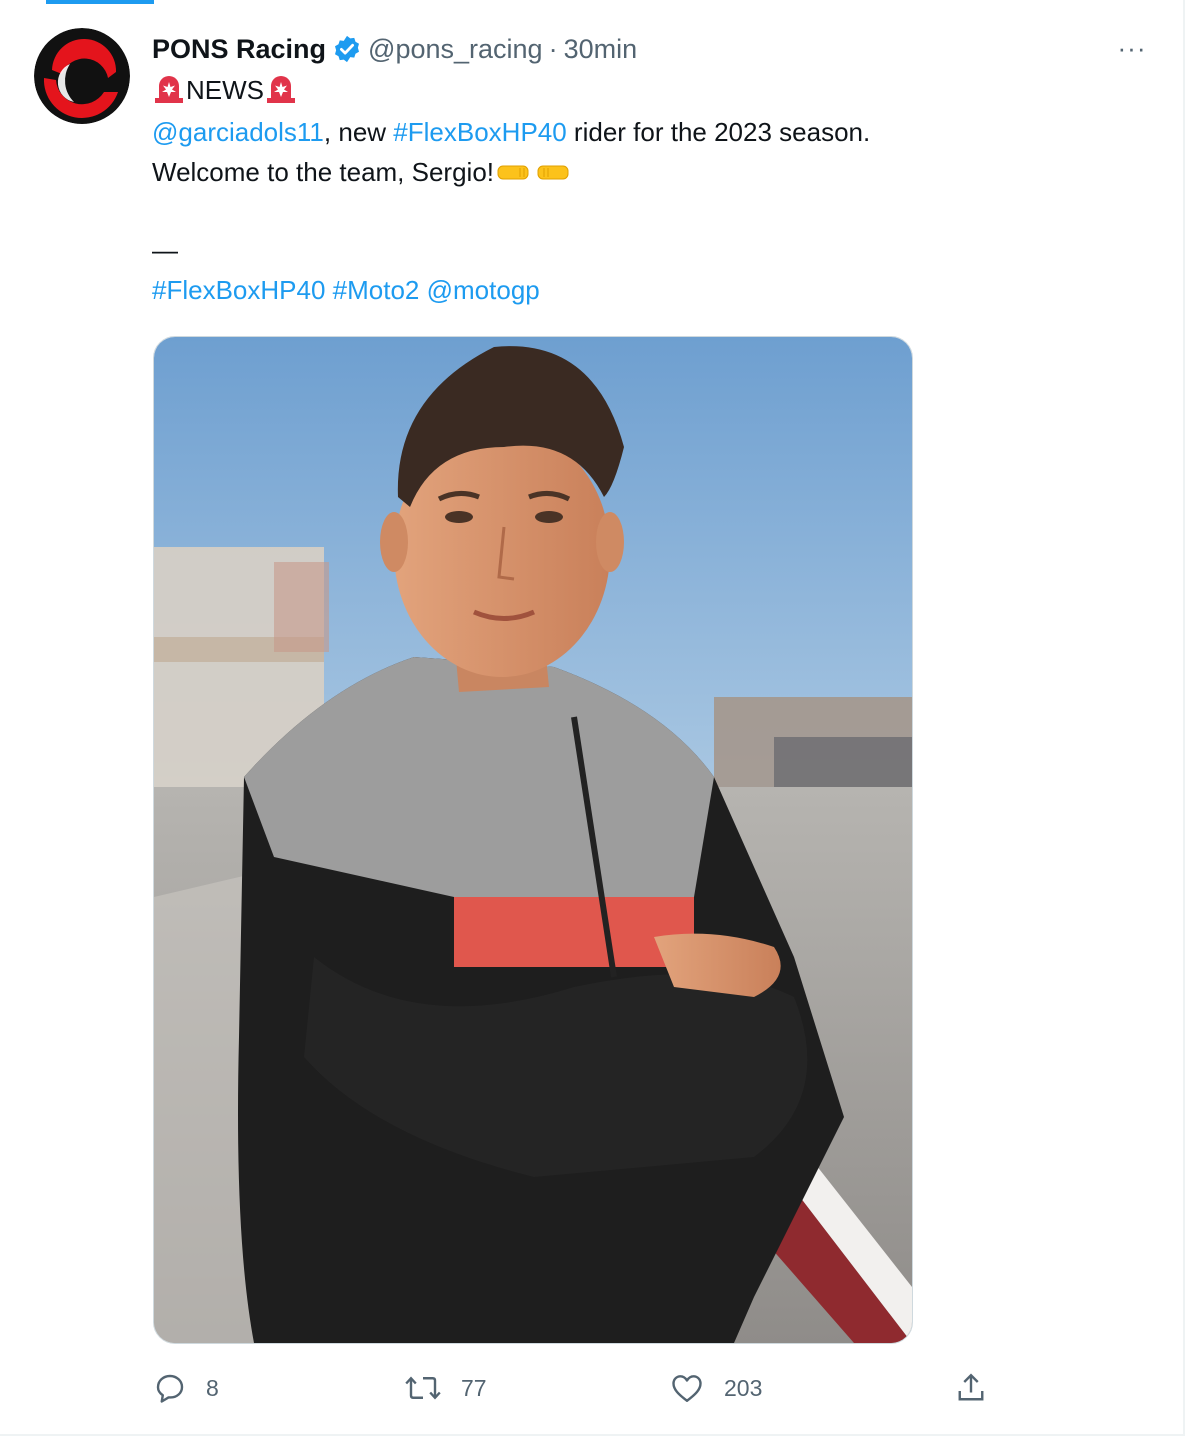  I want to click on fist-bump-icon, so click(535, 177).